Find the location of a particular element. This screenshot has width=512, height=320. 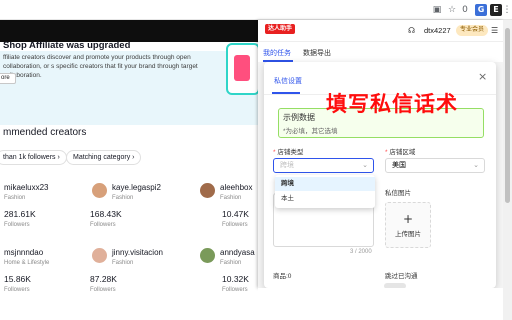

shop-region-label-text: 店铺区域 is located at coordinates (402, 152).